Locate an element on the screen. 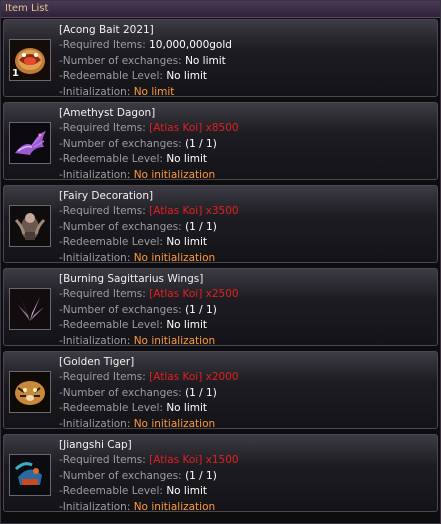  item-name: [Amethyst Dagon] is located at coordinates (107, 113).